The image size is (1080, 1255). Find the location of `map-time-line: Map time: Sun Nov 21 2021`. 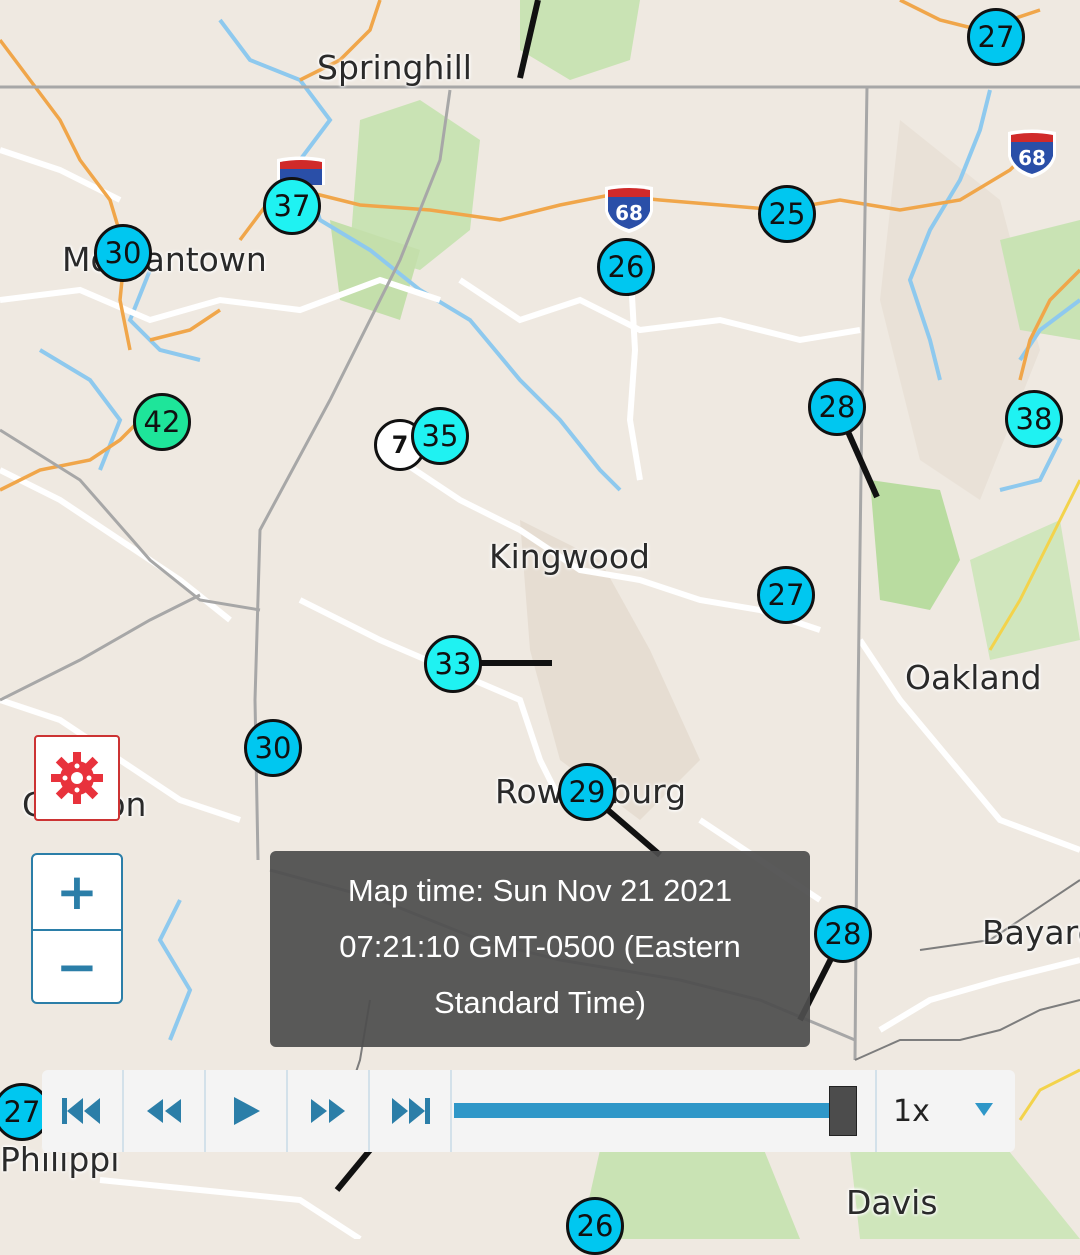

map-time-line: Map time: Sun Nov 21 2021 is located at coordinates (540, 890).